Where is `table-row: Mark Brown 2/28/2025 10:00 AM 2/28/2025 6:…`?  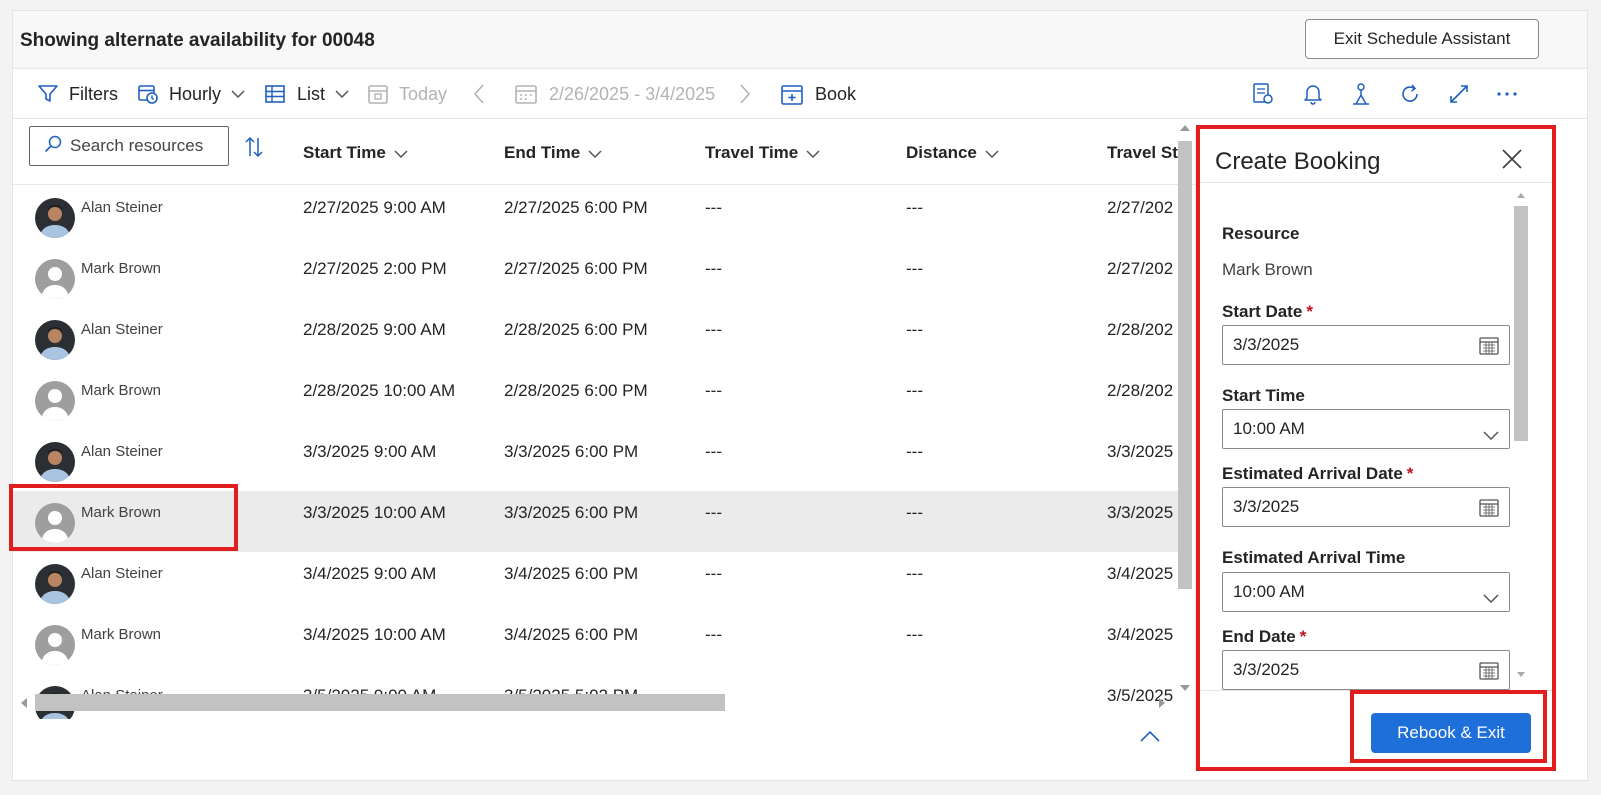
table-row: Mark Brown 2/28/2025 10:00 AM 2/28/2025 6:… is located at coordinates (596, 399).